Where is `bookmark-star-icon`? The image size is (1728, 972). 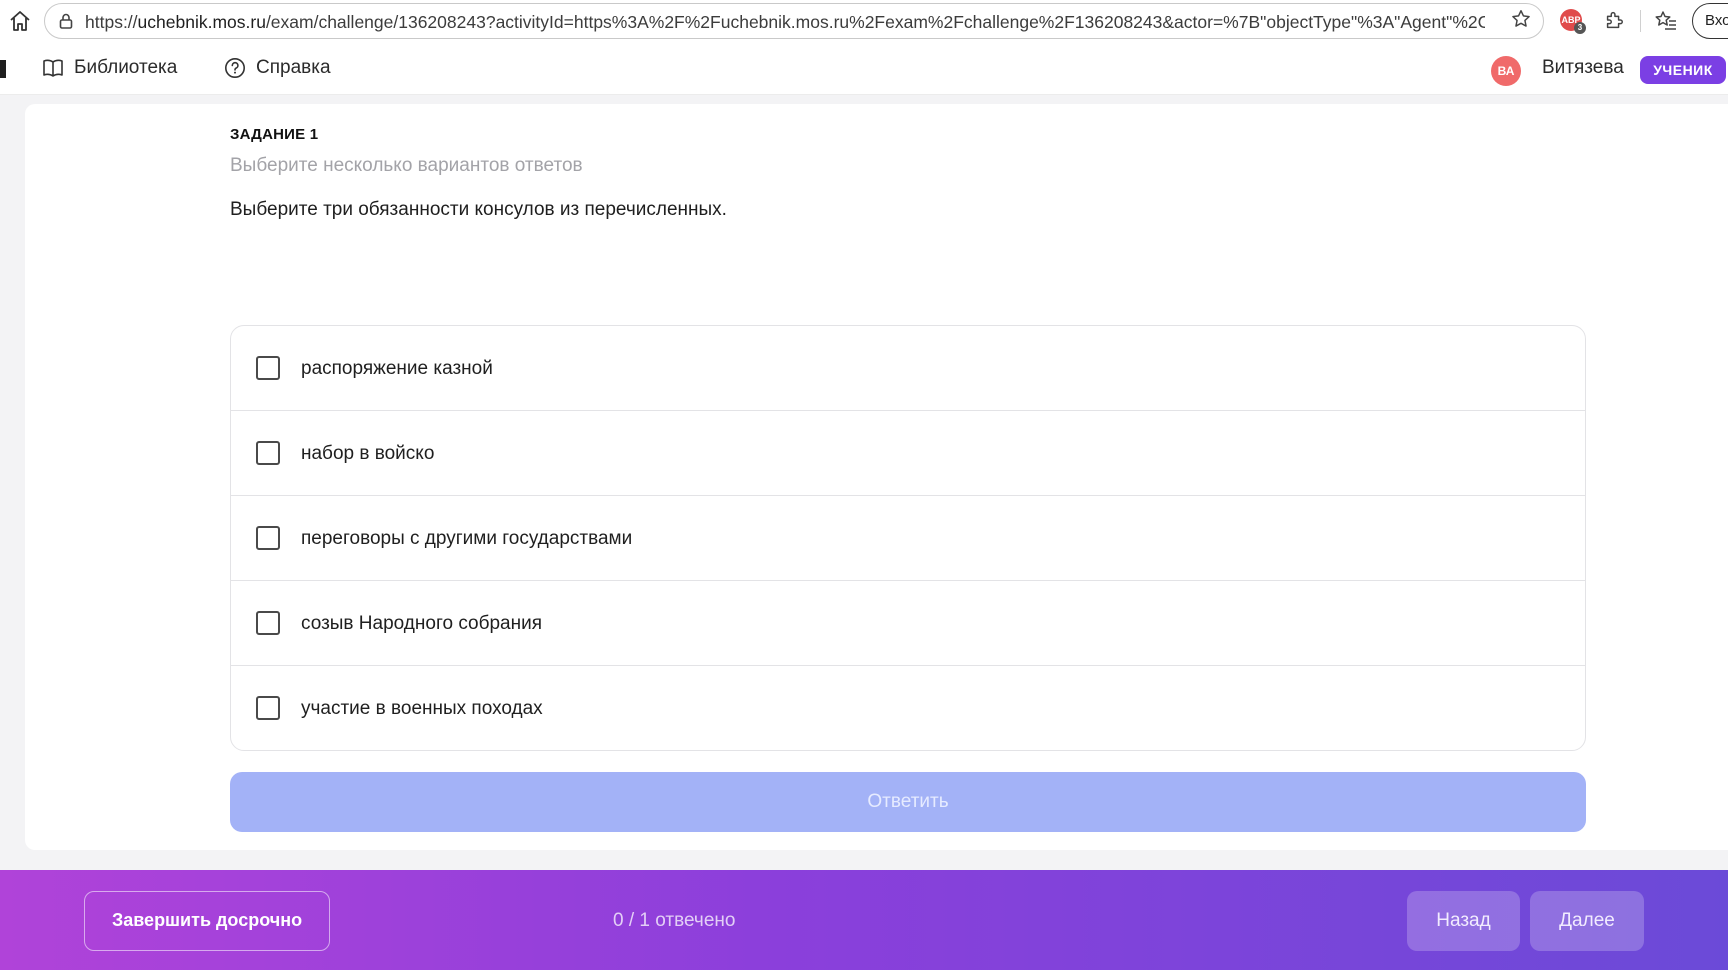 bookmark-star-icon is located at coordinates (1521, 19).